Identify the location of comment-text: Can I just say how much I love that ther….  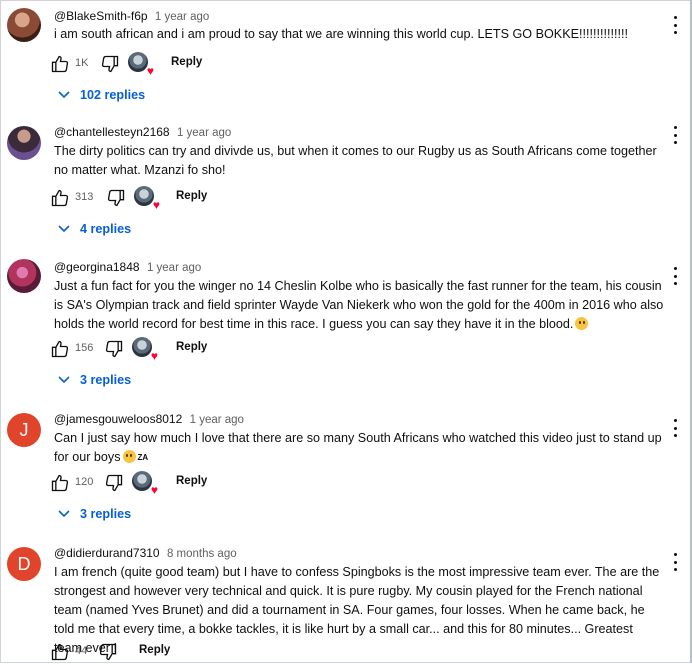
(359, 448).